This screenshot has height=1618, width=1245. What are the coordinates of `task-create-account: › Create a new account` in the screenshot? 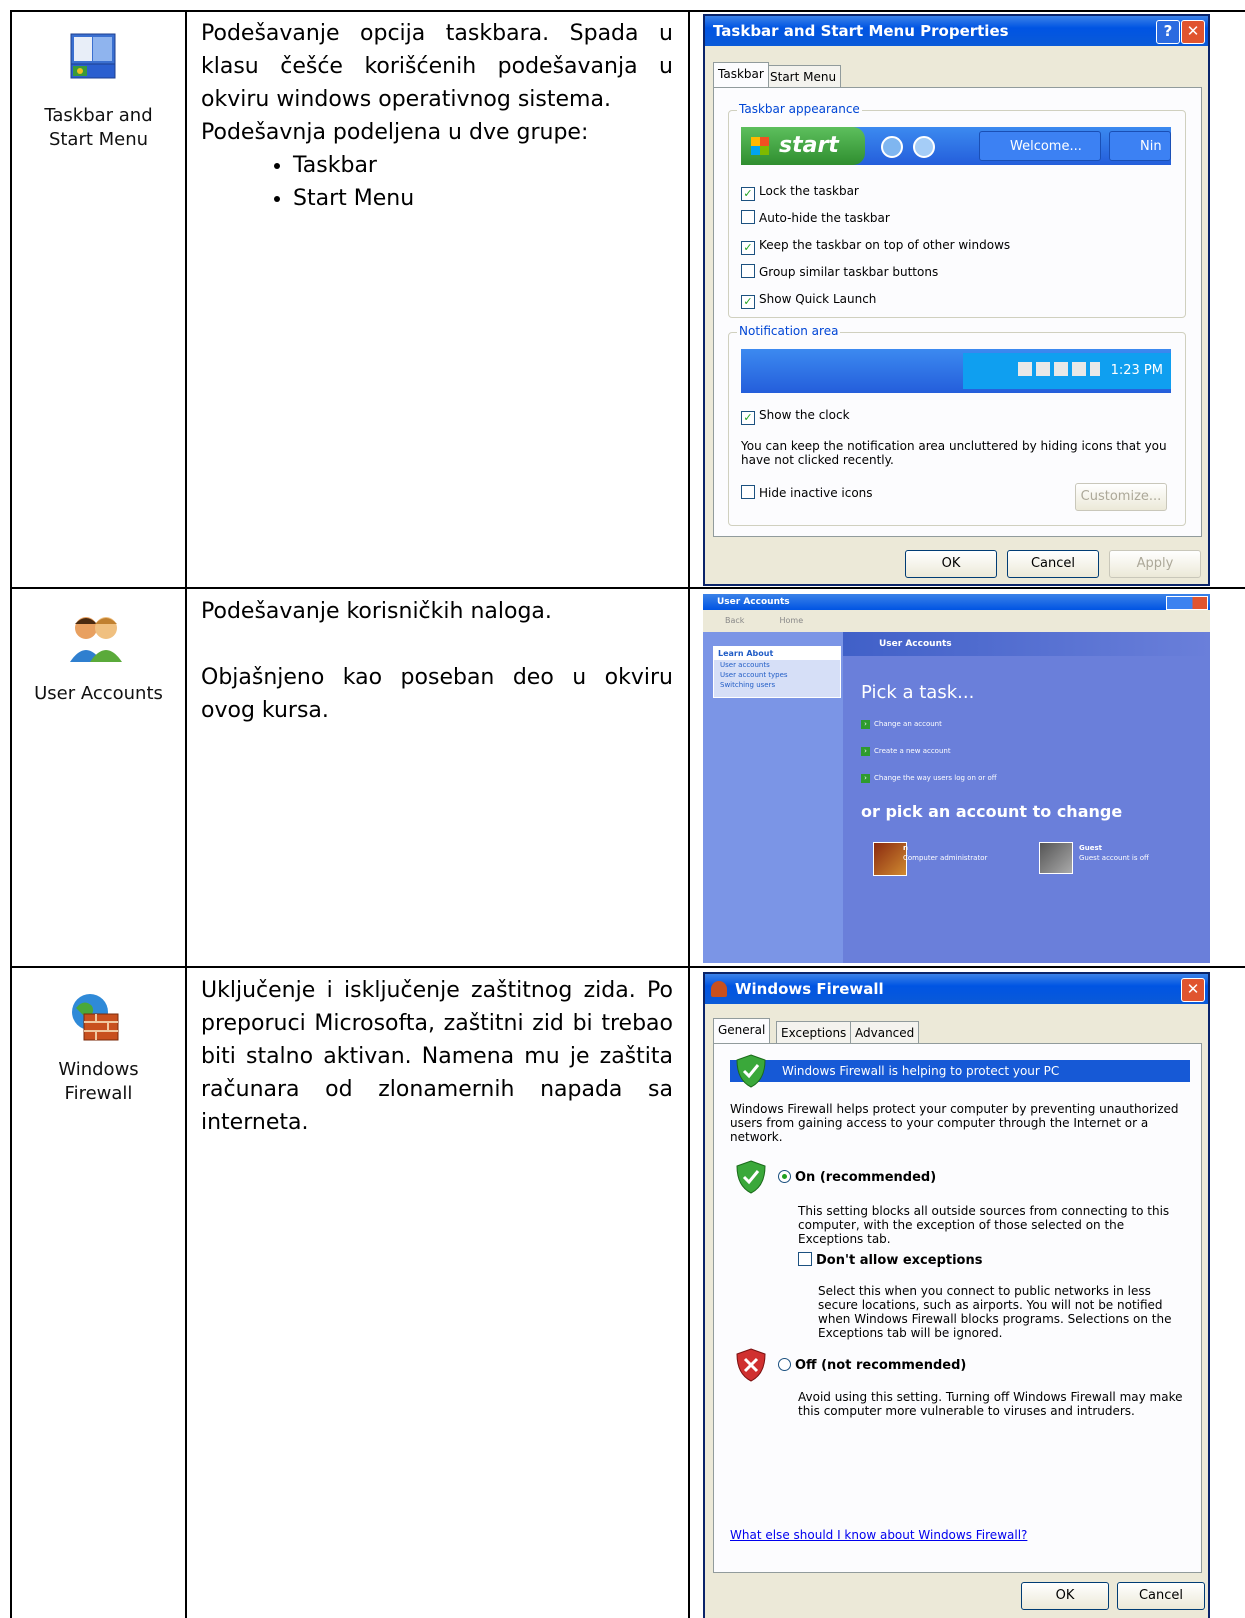 It's located at (906, 751).